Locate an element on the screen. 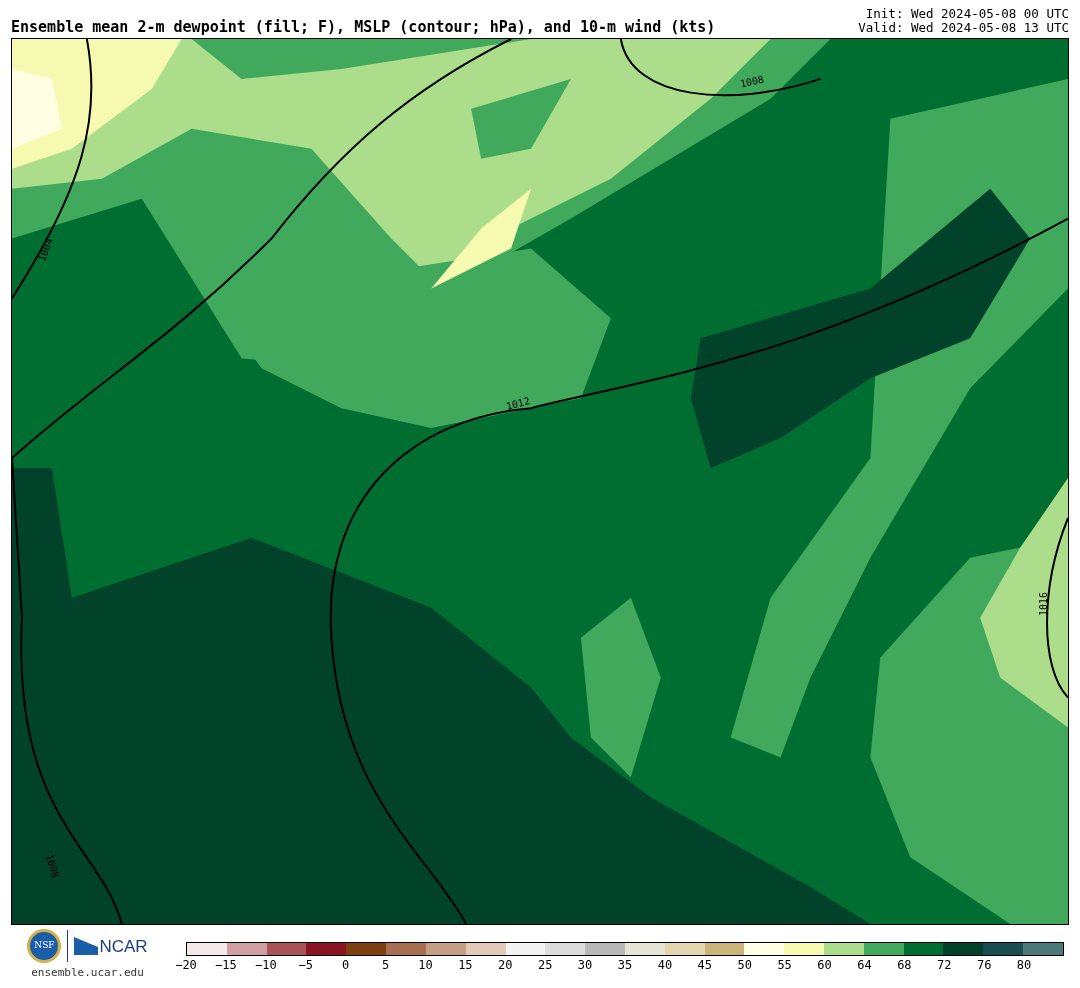  scale-tick-label: 50 is located at coordinates (744, 965).